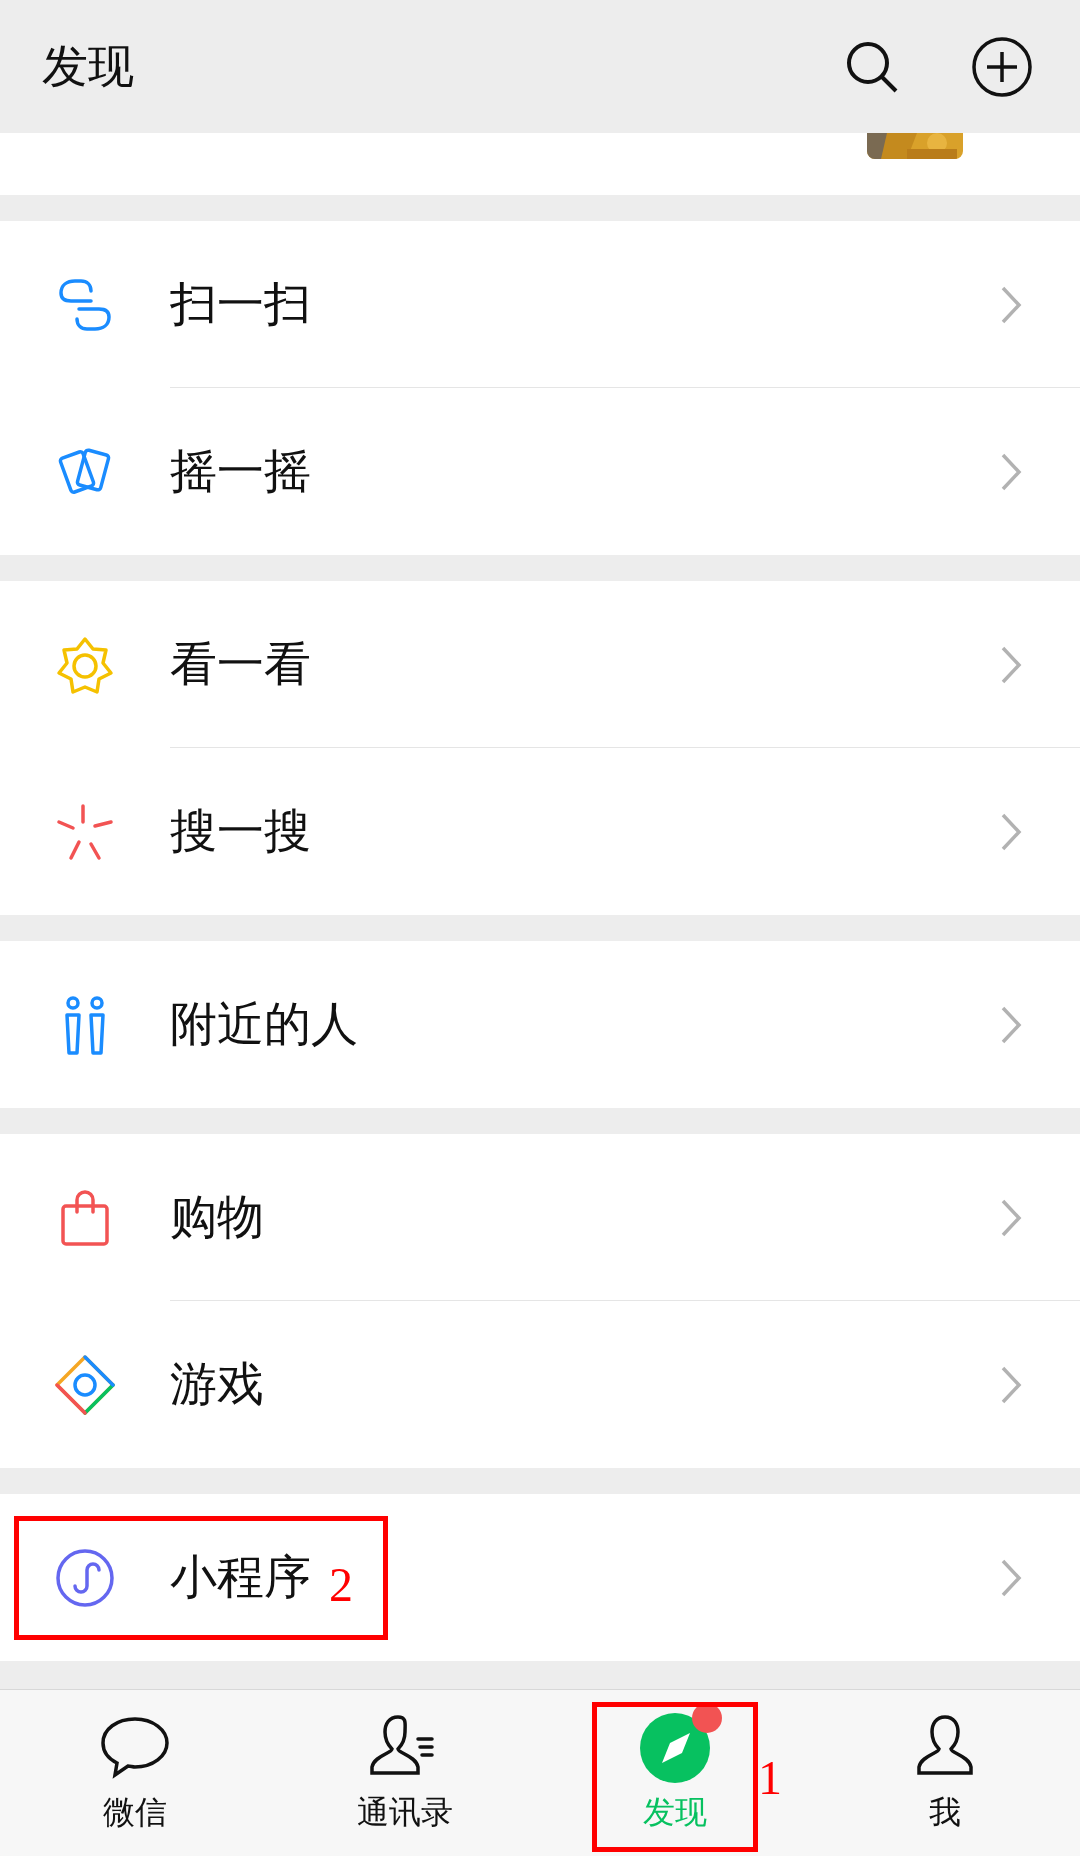 The height and width of the screenshot is (1856, 1080). Describe the element at coordinates (240, 304) in the screenshot. I see `menu-label: 扫一扫` at that location.